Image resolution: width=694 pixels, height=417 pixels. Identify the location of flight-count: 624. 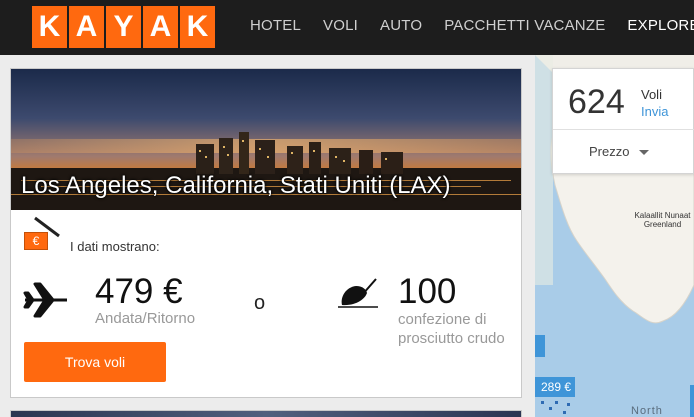
(596, 102).